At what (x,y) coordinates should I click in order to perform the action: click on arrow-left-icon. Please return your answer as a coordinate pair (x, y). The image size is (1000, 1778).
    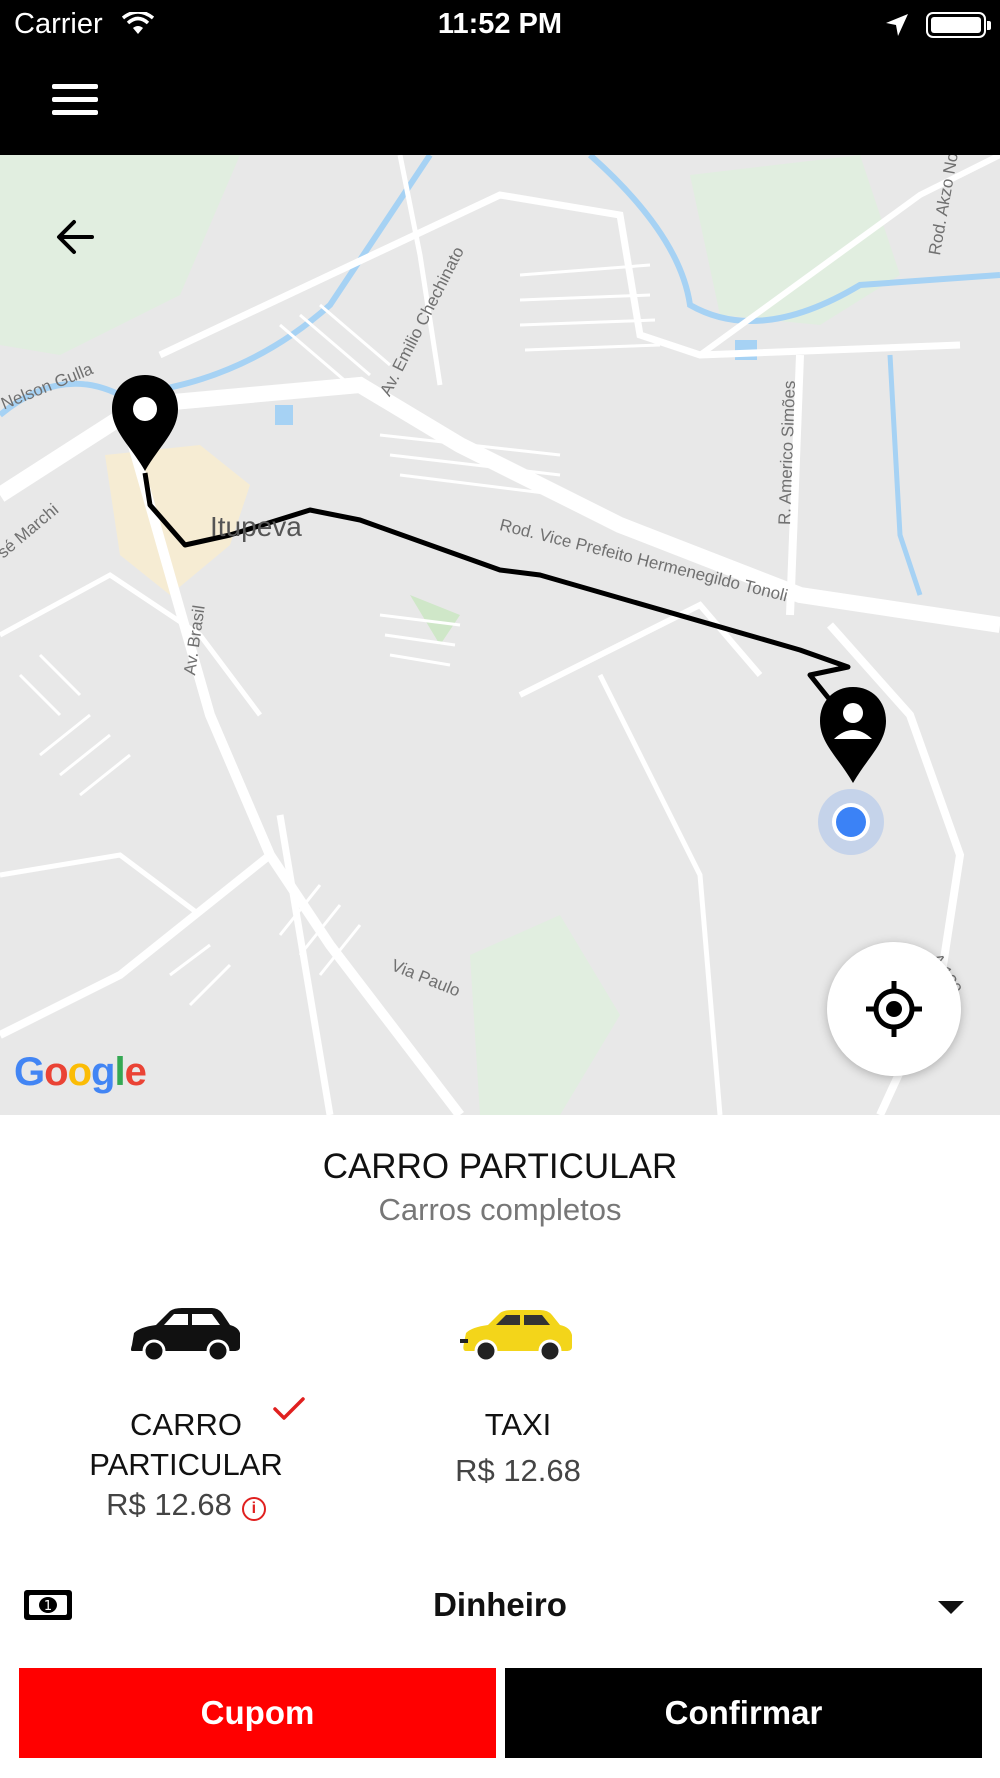
    Looking at the image, I should click on (75, 237).